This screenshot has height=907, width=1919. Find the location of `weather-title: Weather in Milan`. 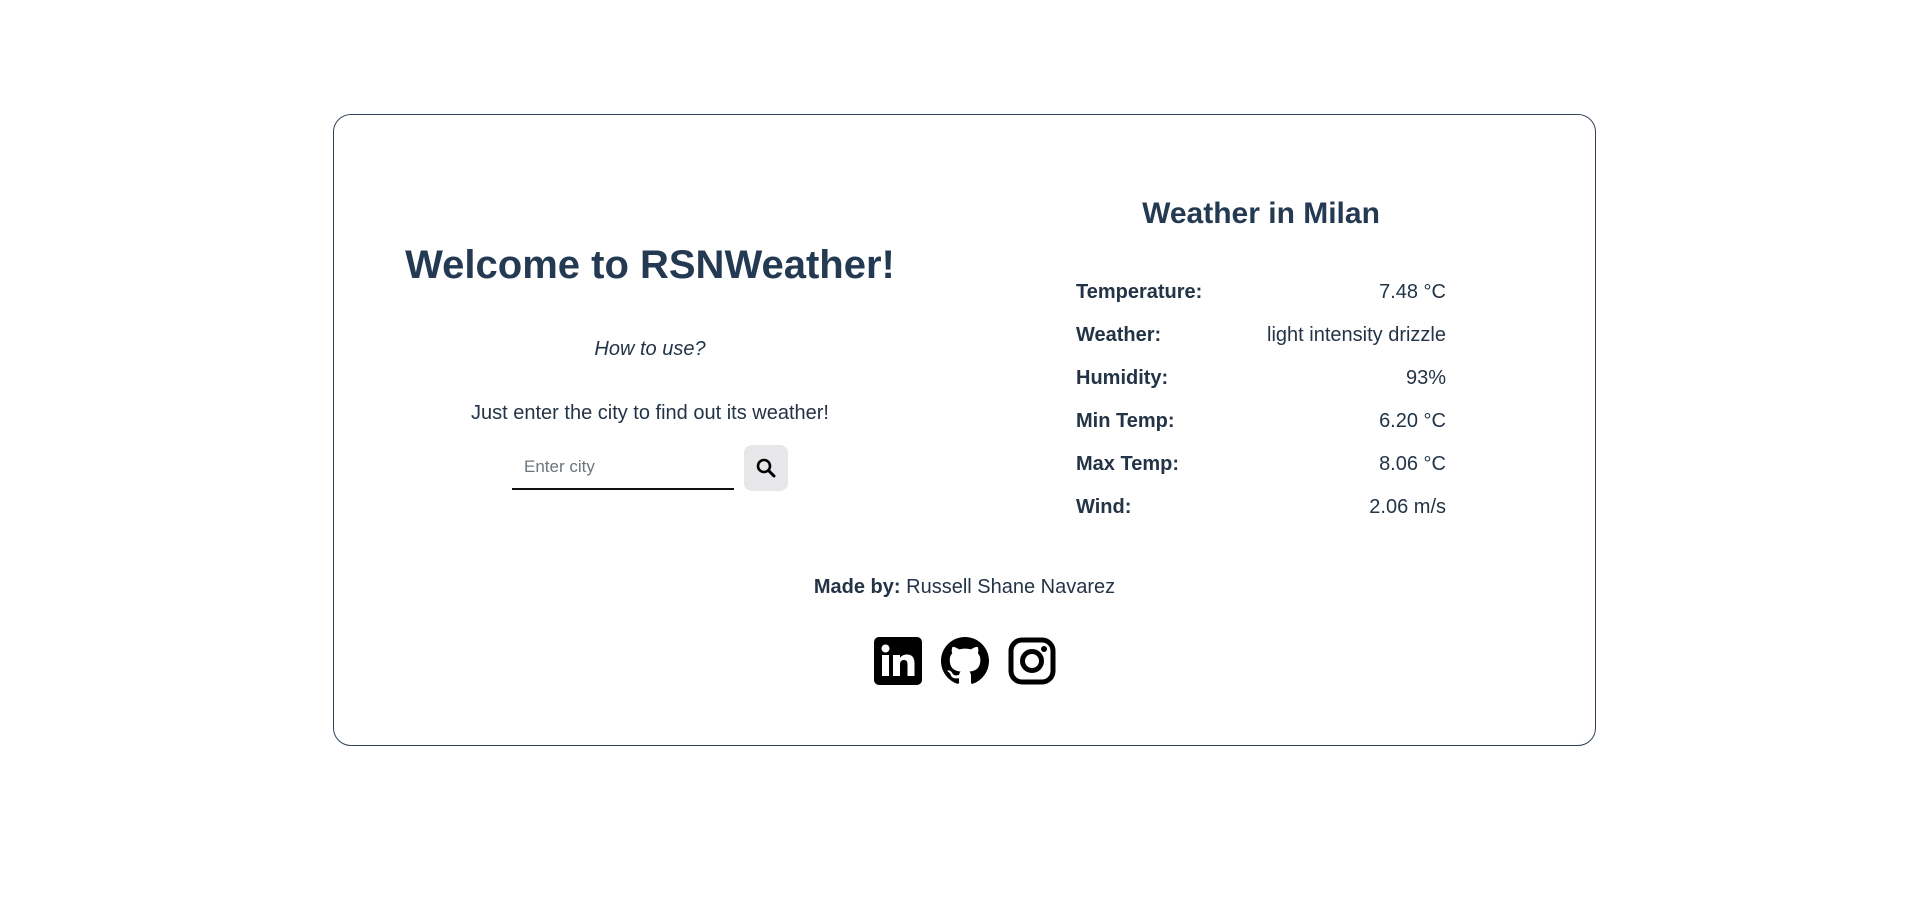

weather-title: Weather in Milan is located at coordinates (1261, 213).